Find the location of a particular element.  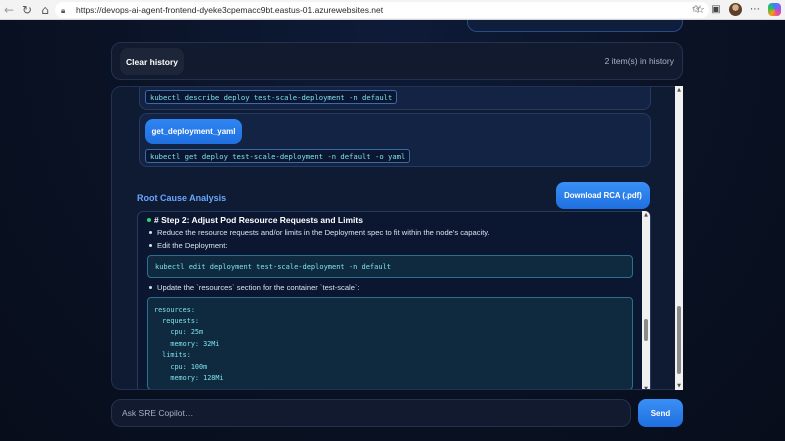

history-count: 2 item(s) in history is located at coordinates (639, 61).